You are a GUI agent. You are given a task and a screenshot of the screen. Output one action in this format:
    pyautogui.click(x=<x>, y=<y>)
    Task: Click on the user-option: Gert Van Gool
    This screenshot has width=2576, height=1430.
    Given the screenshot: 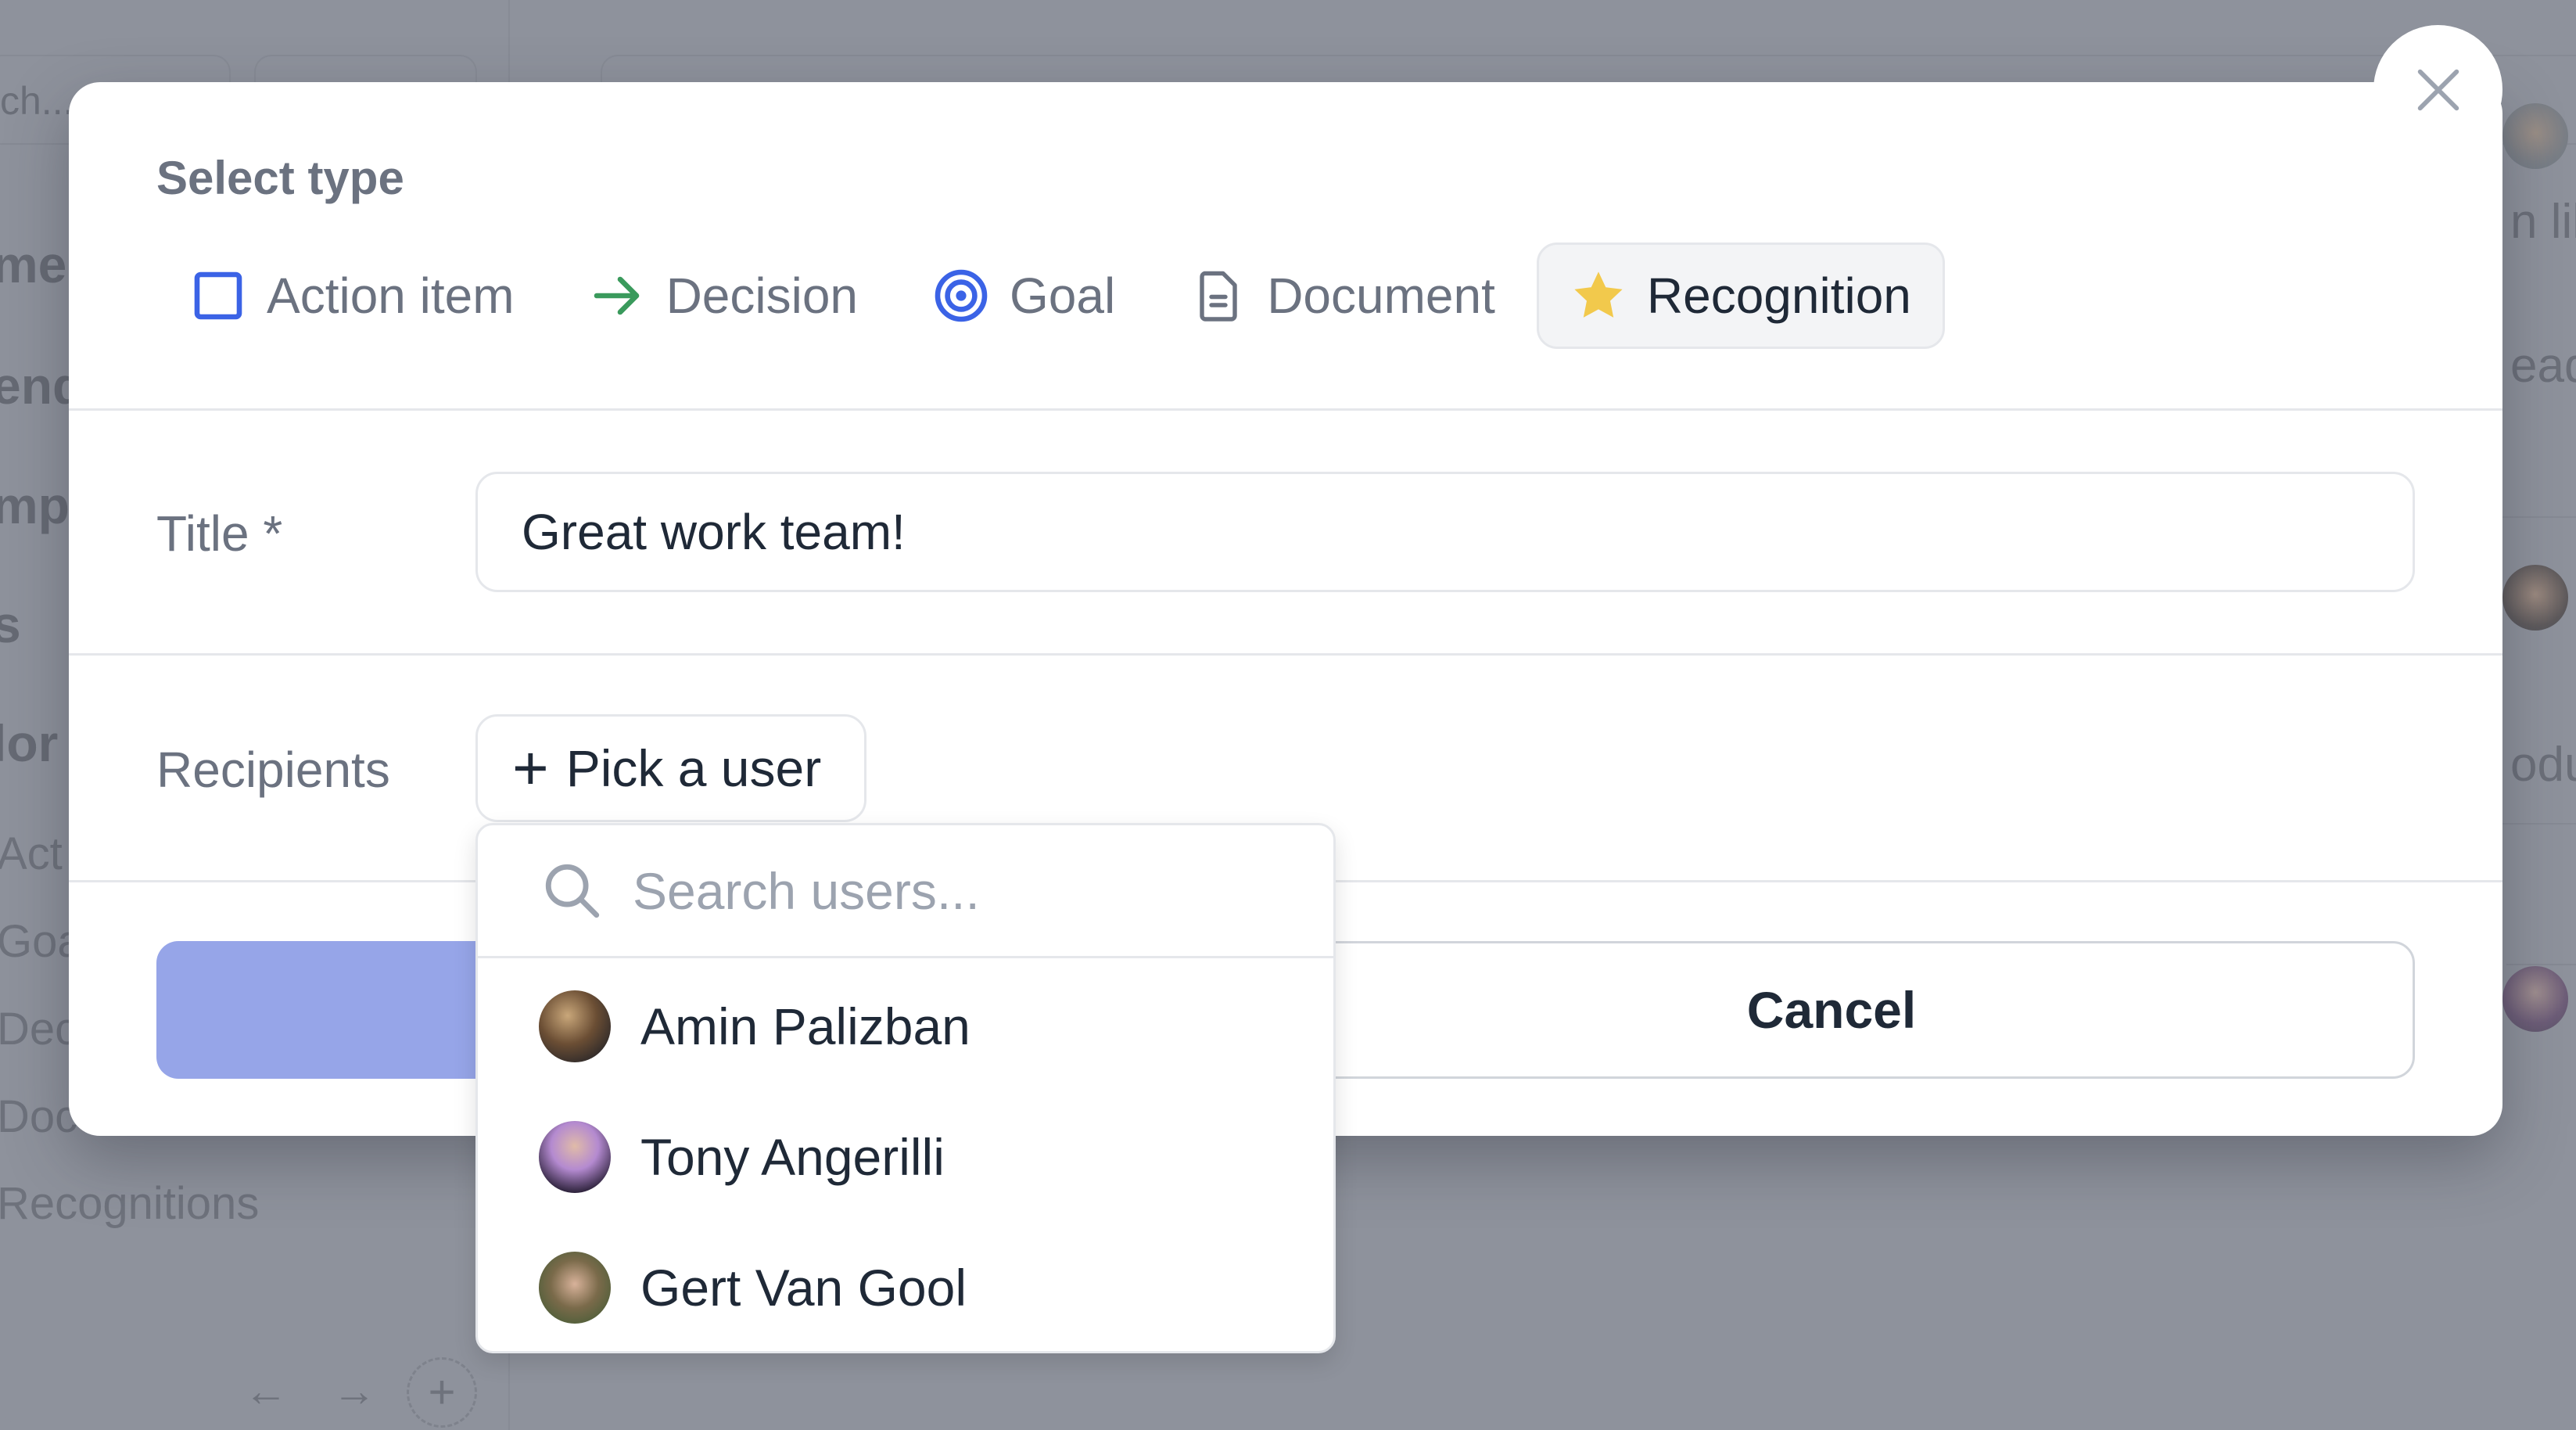 What is the action you would take?
    pyautogui.click(x=905, y=1287)
    